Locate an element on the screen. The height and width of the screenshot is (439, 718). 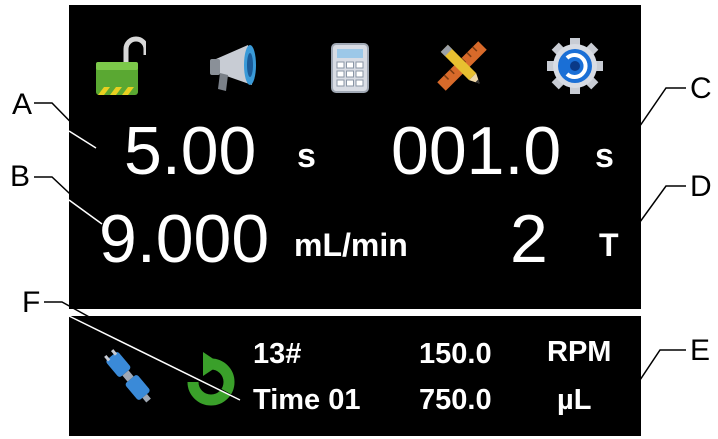
leader-line-a is located at coordinates (65, 125).